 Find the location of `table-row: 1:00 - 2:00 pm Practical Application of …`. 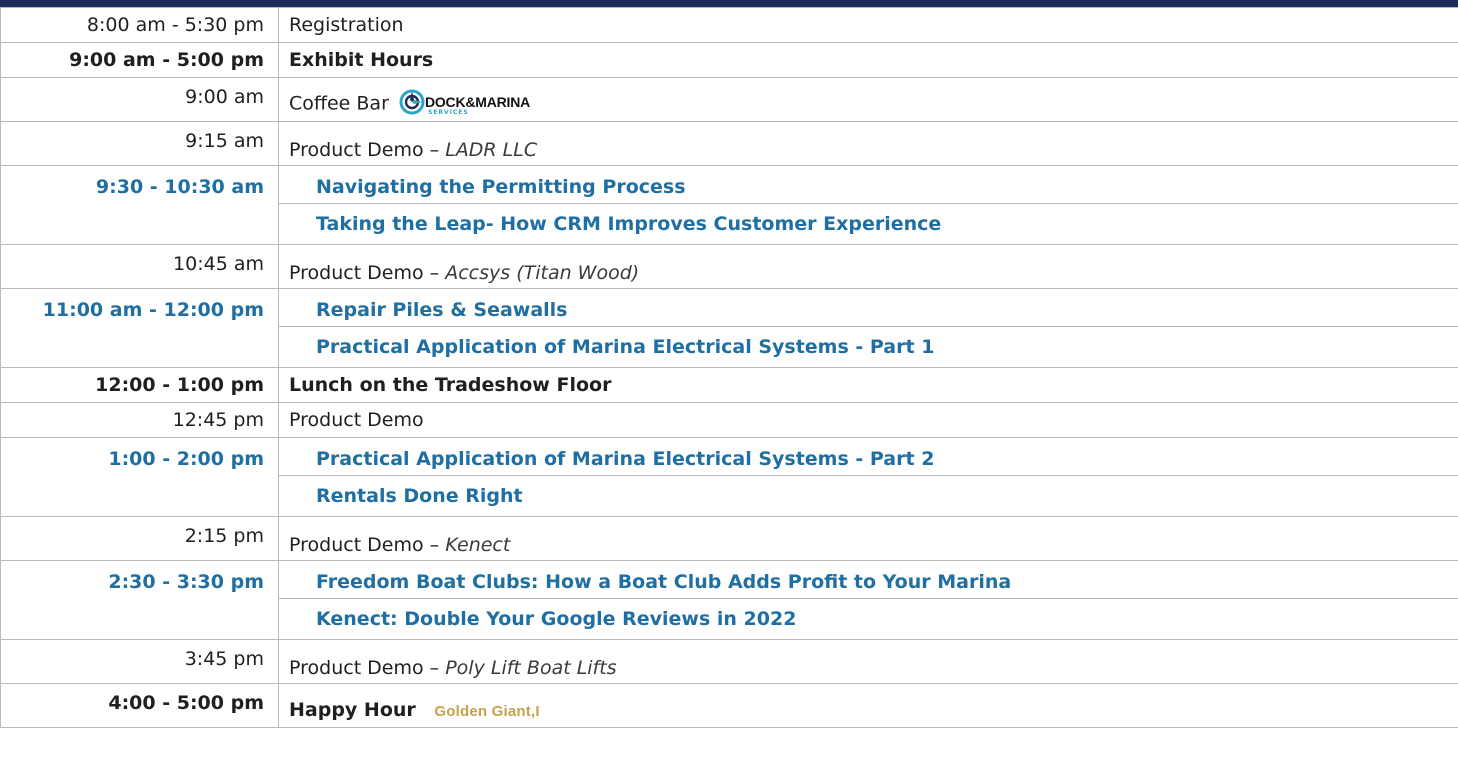

table-row: 1:00 - 2:00 pm Practical Application of … is located at coordinates (729, 477).